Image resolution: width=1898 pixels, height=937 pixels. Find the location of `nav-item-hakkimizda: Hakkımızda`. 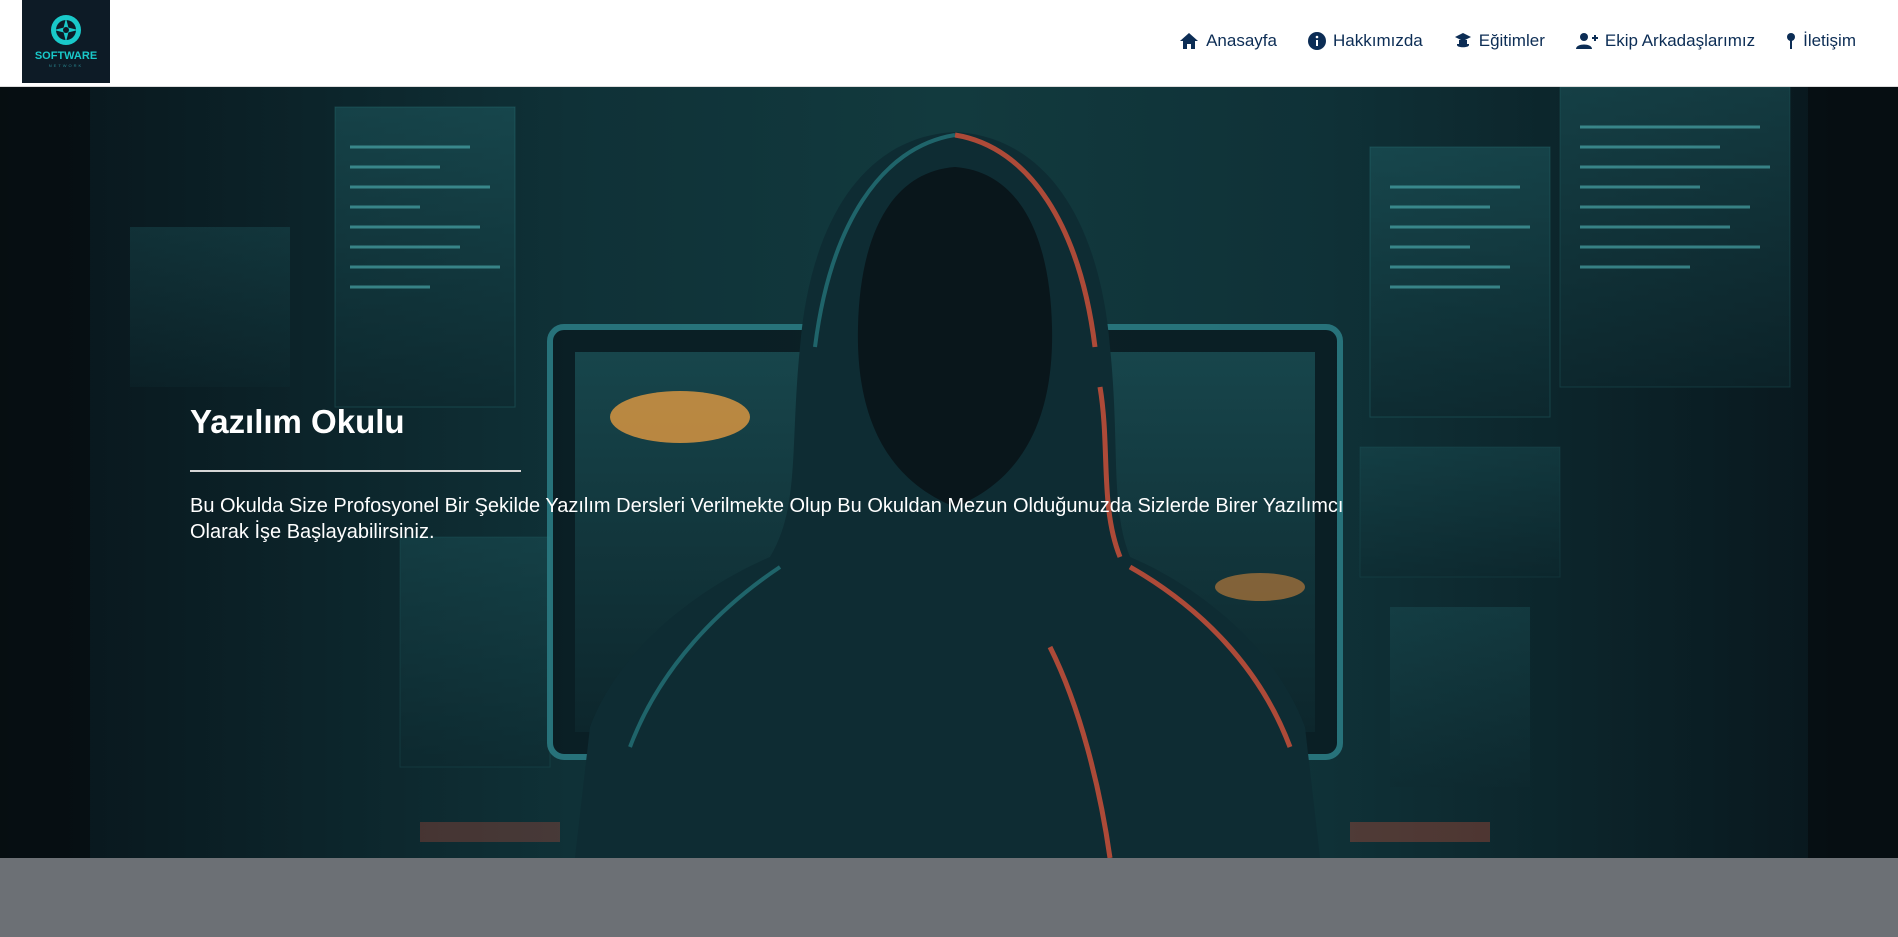

nav-item-hakkimizda: Hakkımızda is located at coordinates (1365, 41).